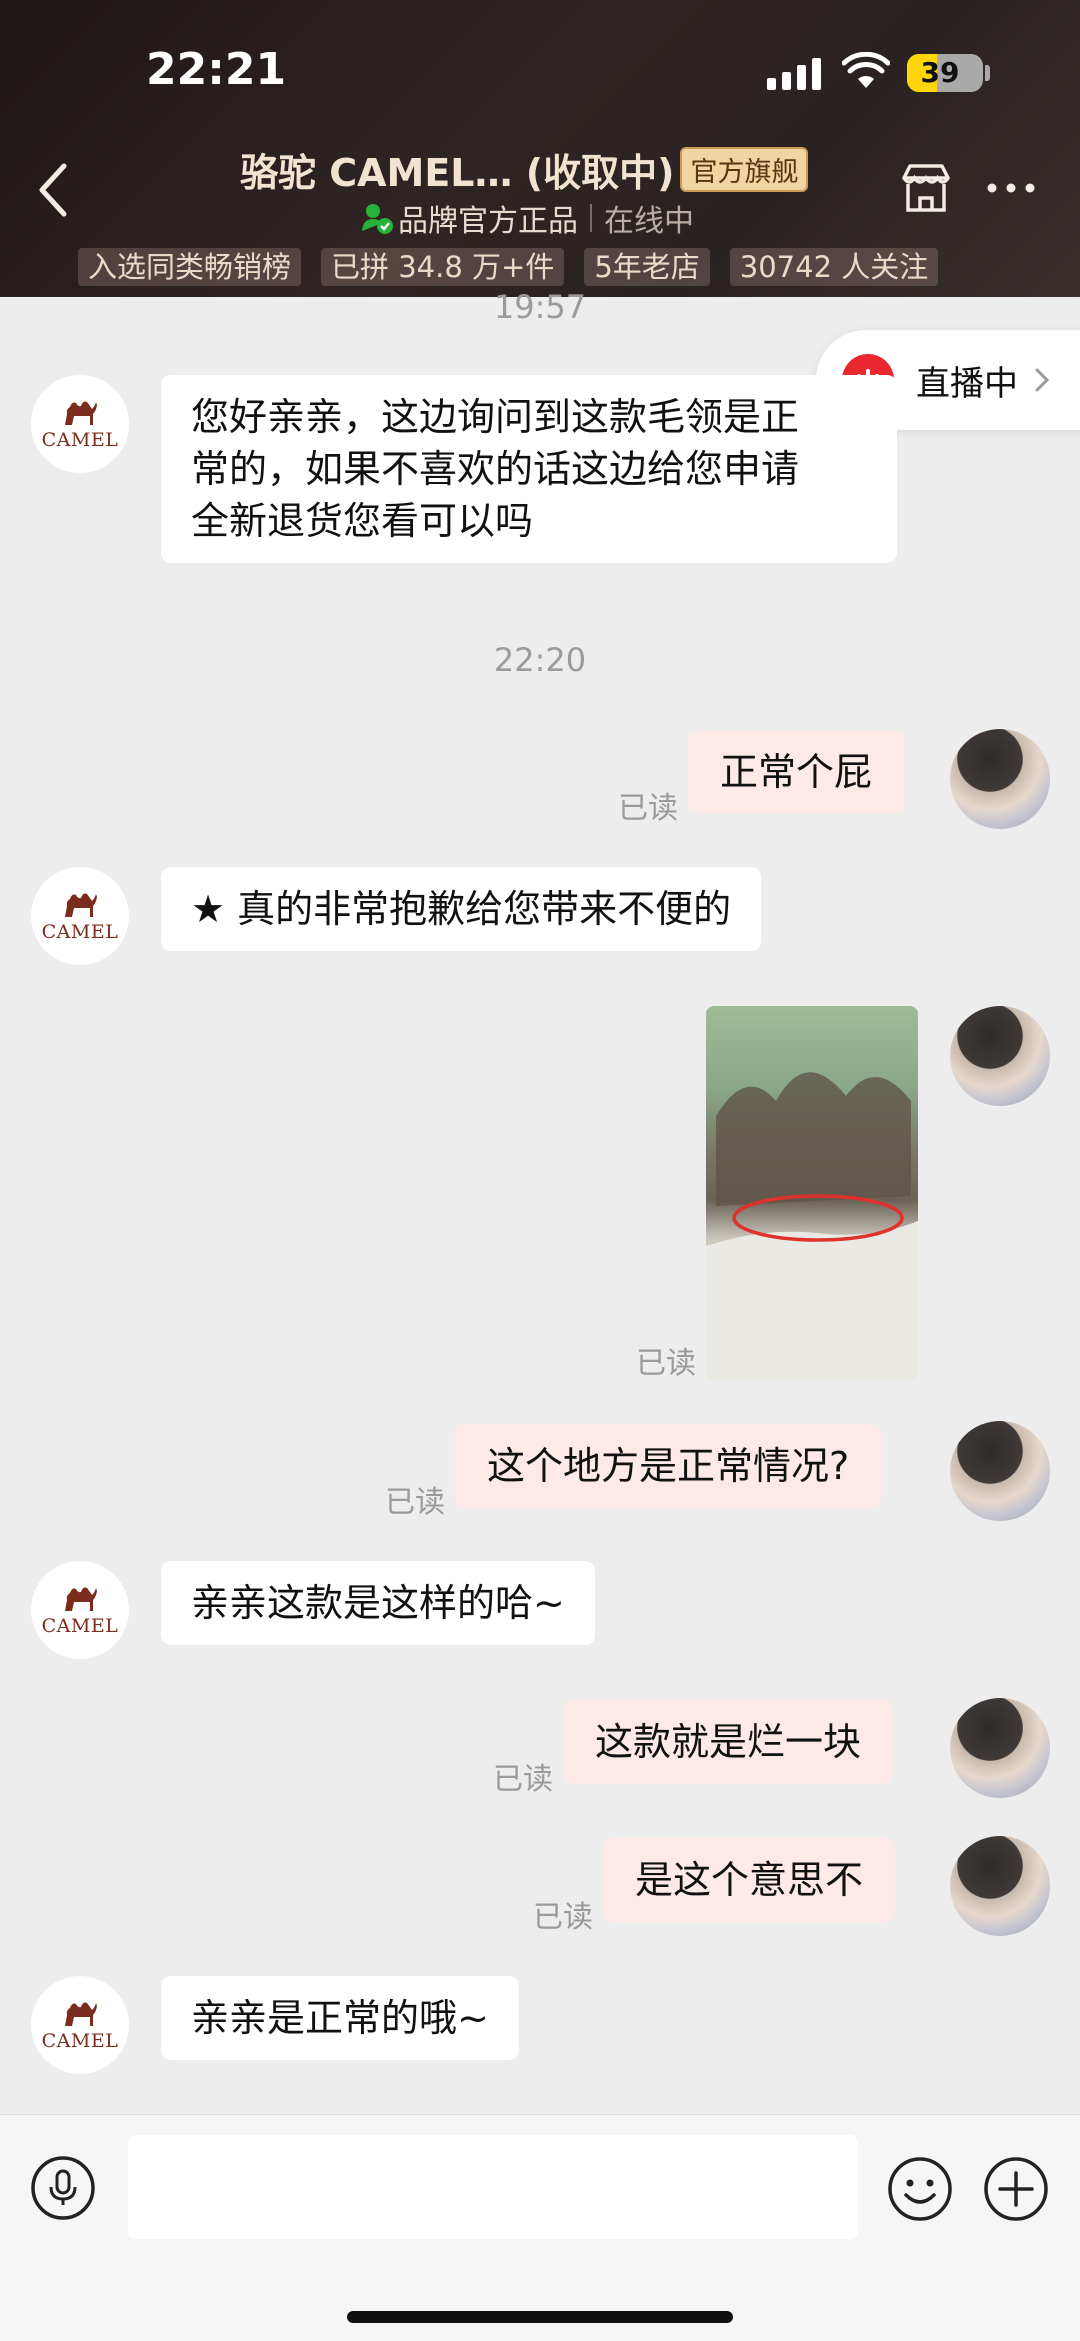 This screenshot has width=1080, height=2341. I want to click on emoji-icon, so click(920, 2189).